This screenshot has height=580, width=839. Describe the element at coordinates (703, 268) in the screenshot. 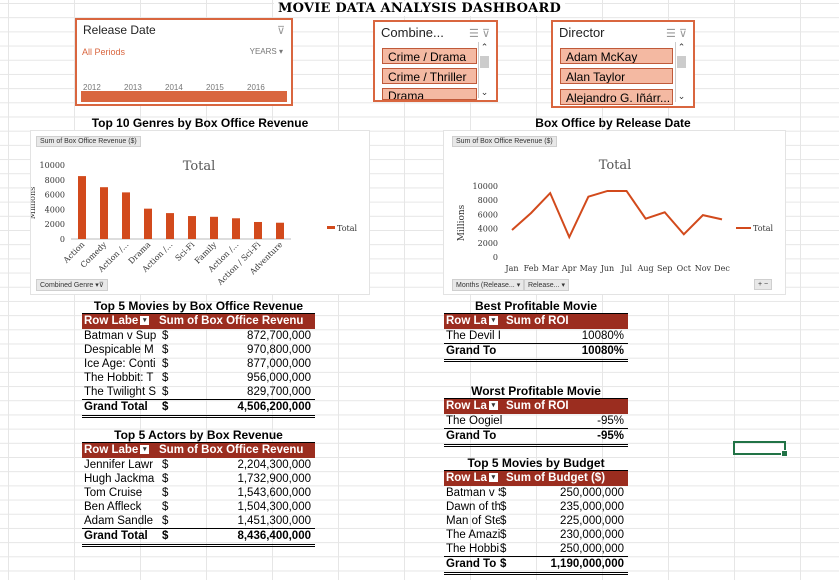

I see `x-tick-label: Nov` at that location.